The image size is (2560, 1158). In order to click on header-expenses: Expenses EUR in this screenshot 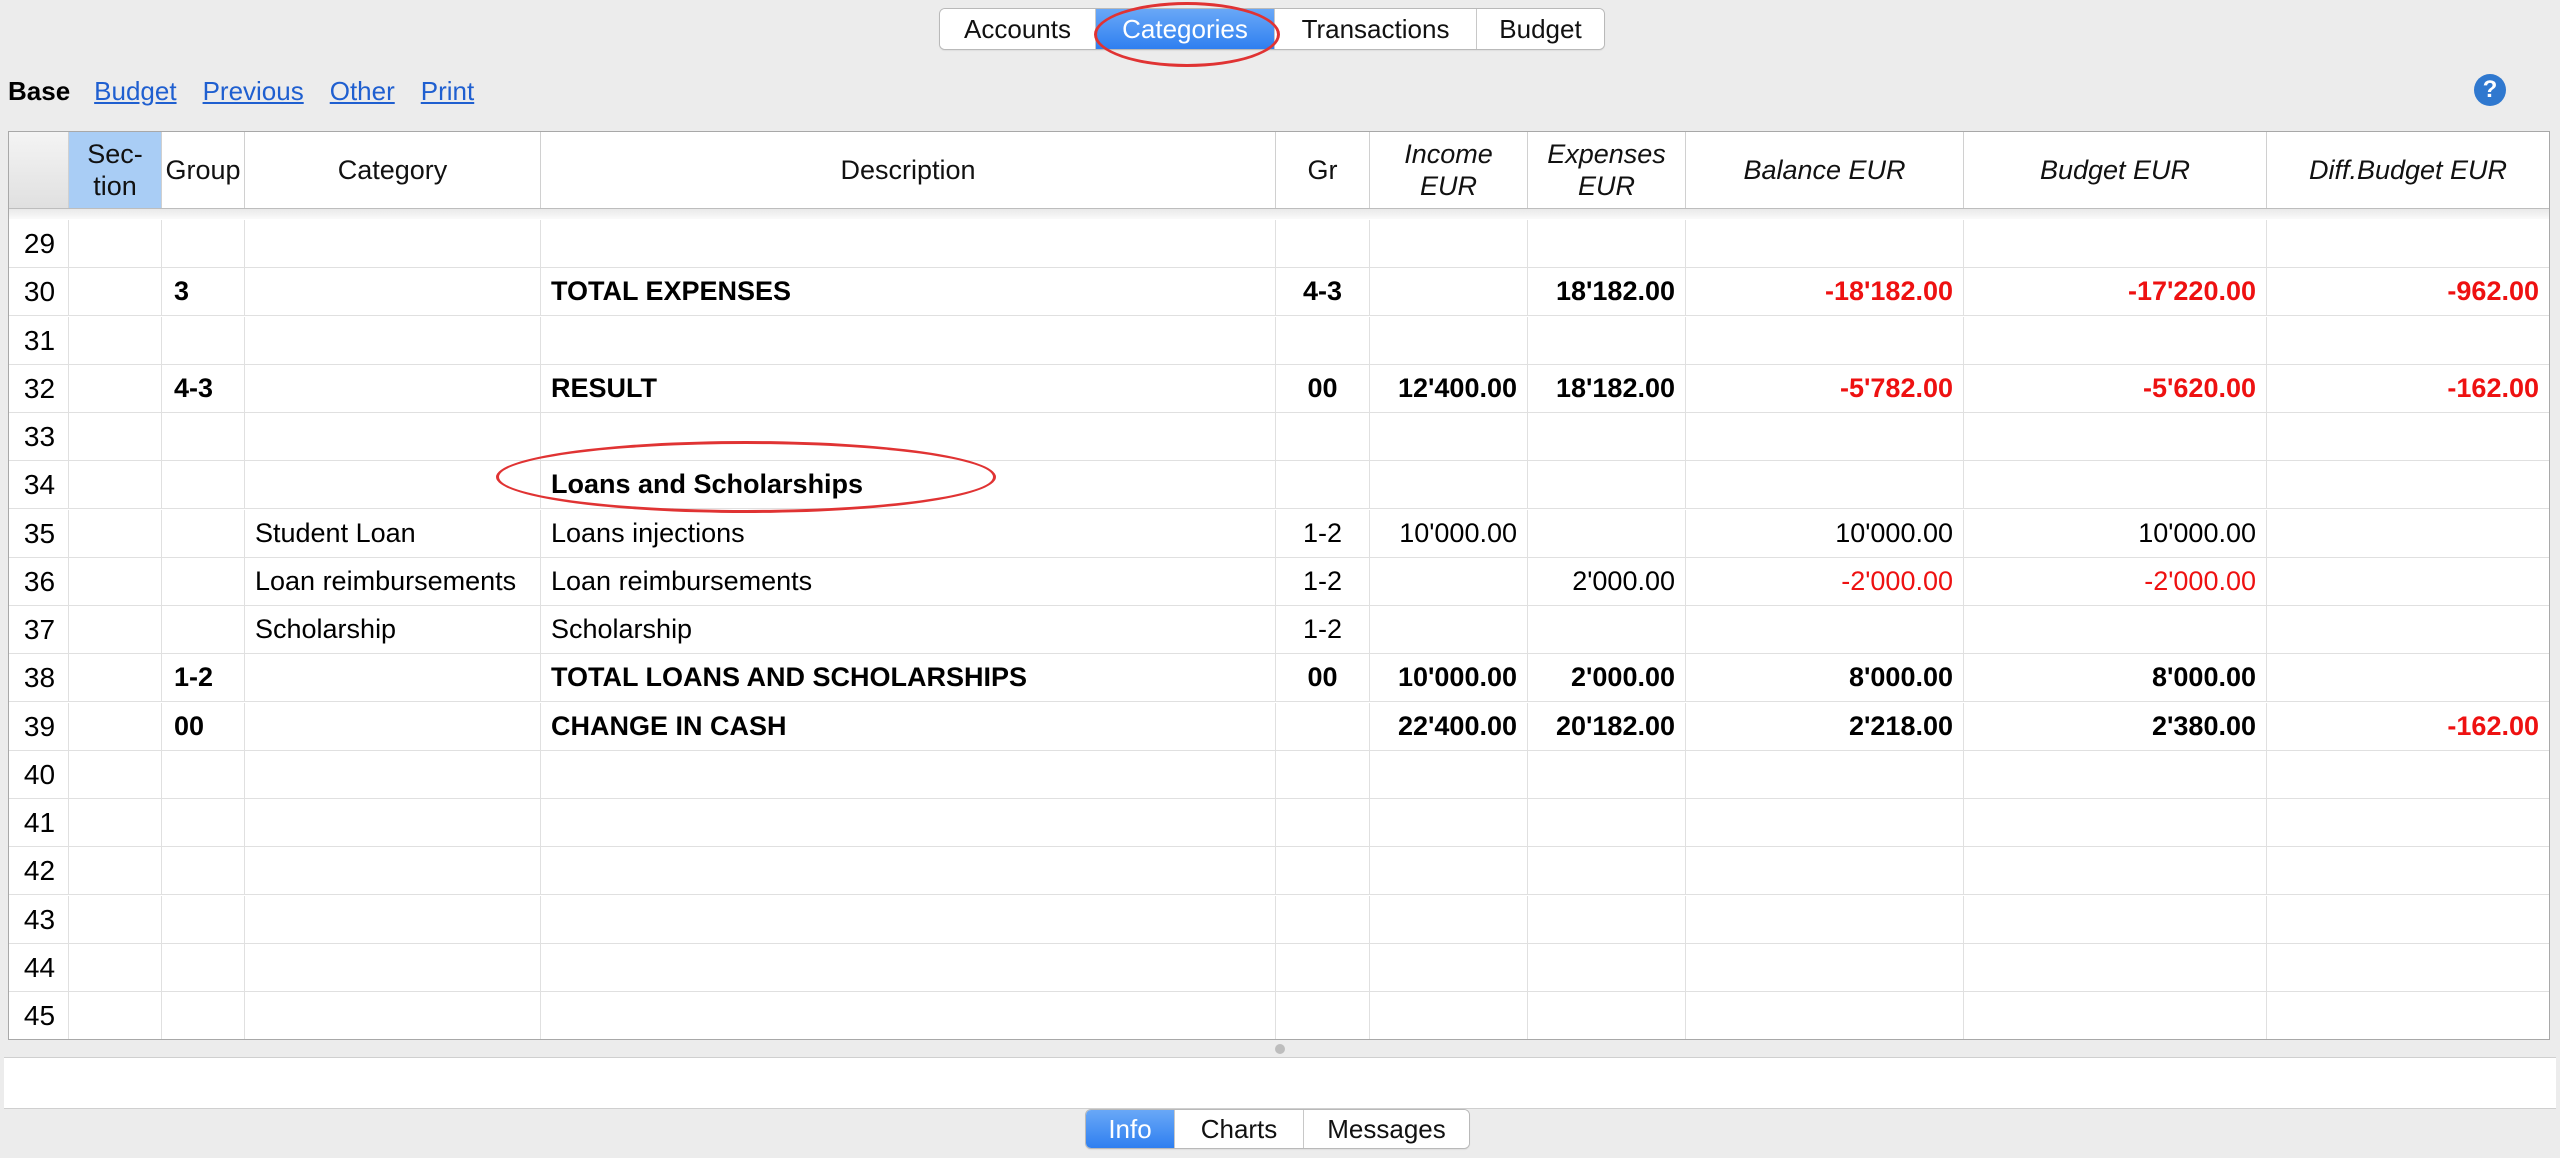, I will do `click(1607, 170)`.